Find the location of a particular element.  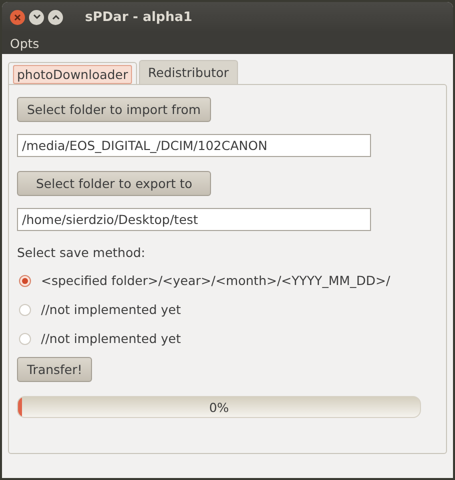

menu-item: Opts is located at coordinates (25, 43).